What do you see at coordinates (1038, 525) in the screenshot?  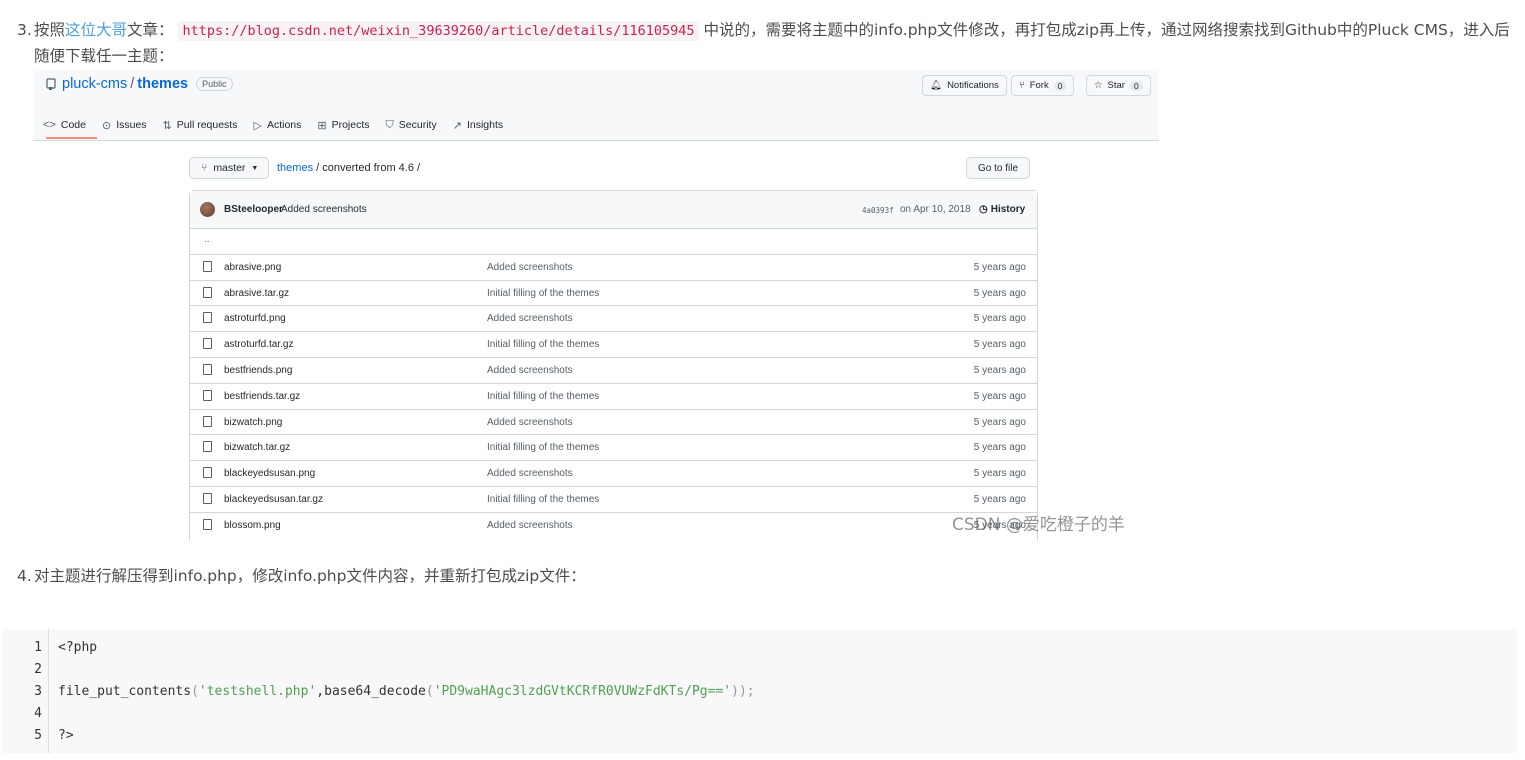 I see `csdn-watermark: CSDN @爱吃橙子的羊` at bounding box center [1038, 525].